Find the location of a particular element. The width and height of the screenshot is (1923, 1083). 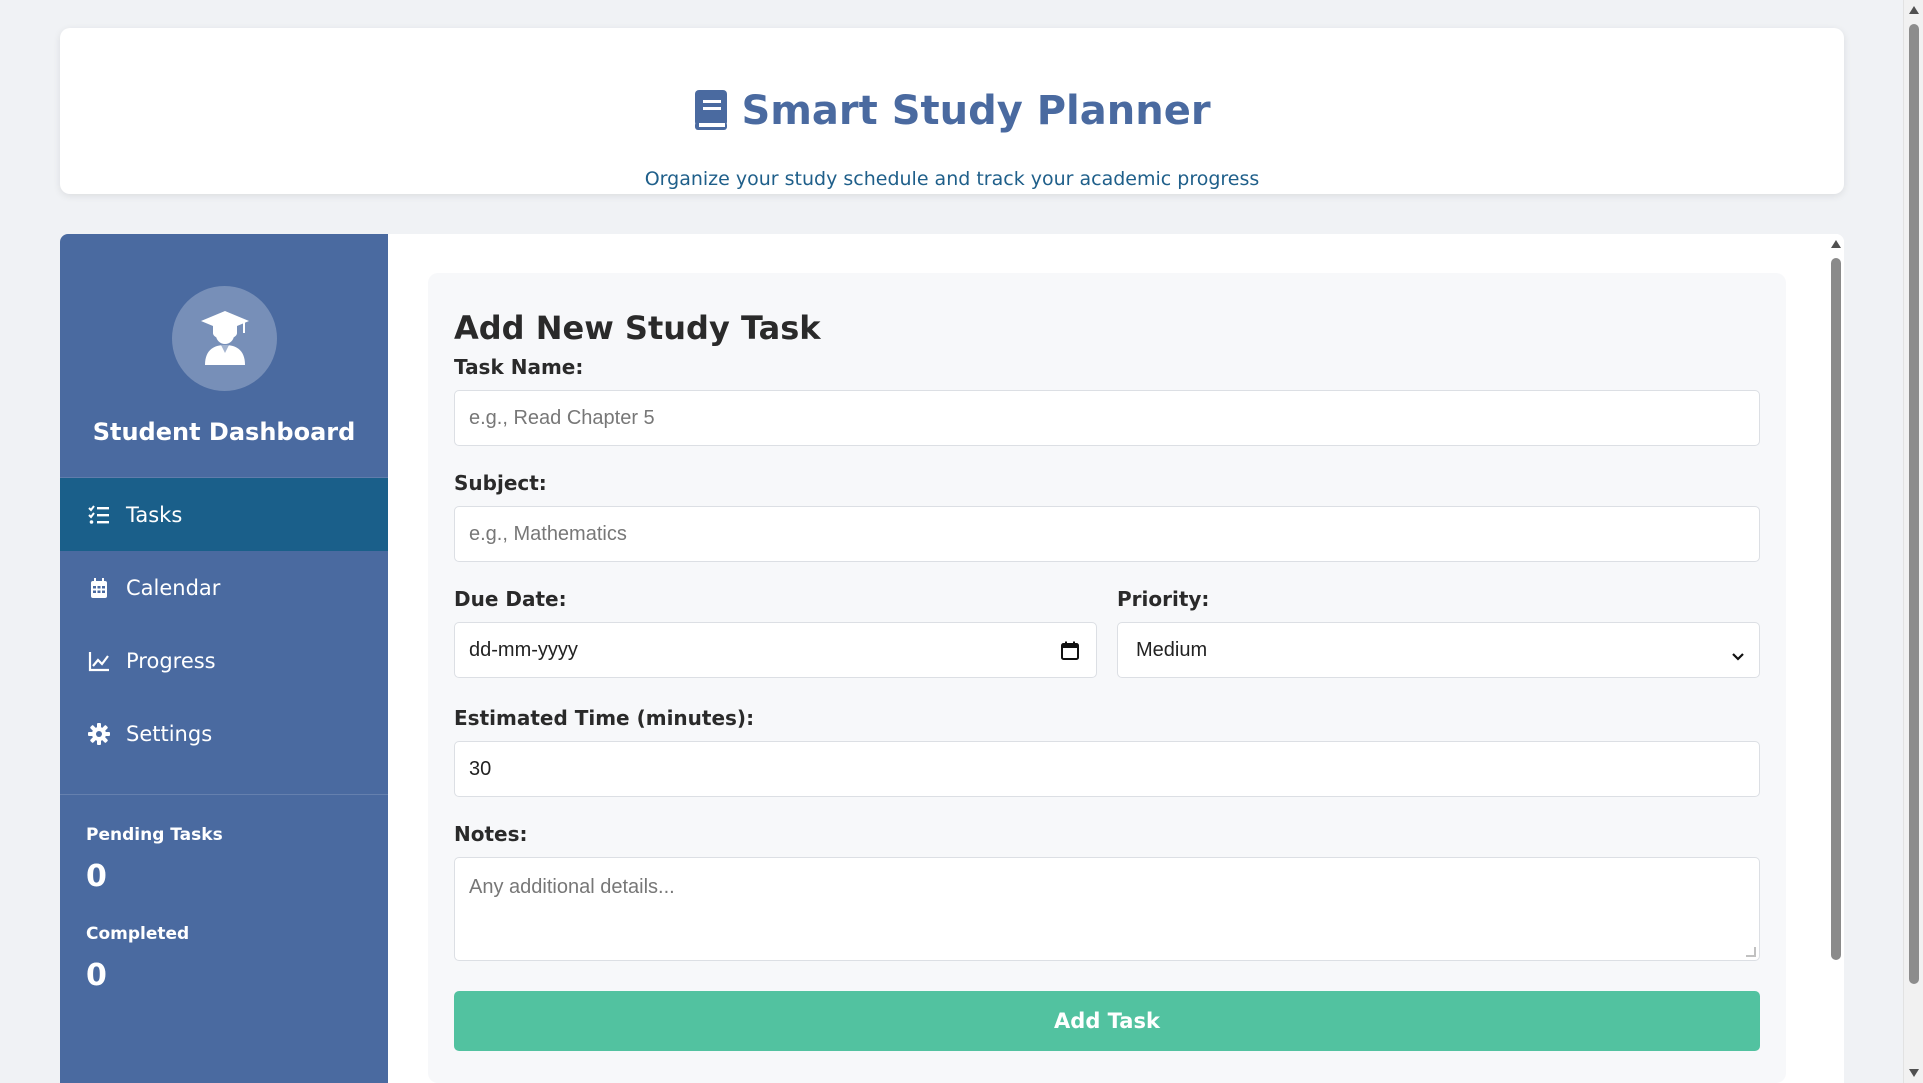

pending-tasks-count: 0 is located at coordinates (96, 876).